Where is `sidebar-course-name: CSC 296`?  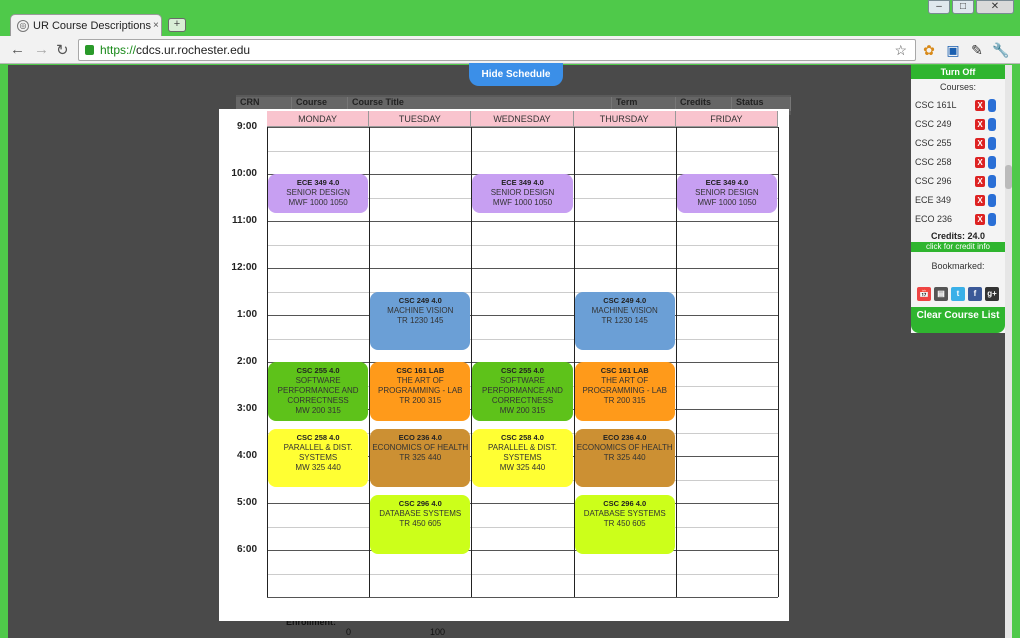
sidebar-course-name: CSC 296 is located at coordinates (933, 181).